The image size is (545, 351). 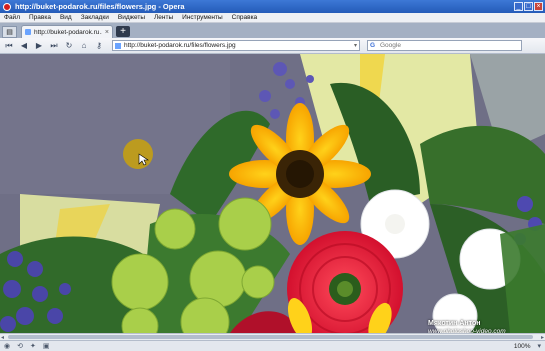 I want to click on menu-view: Вид, so click(x=66, y=17).